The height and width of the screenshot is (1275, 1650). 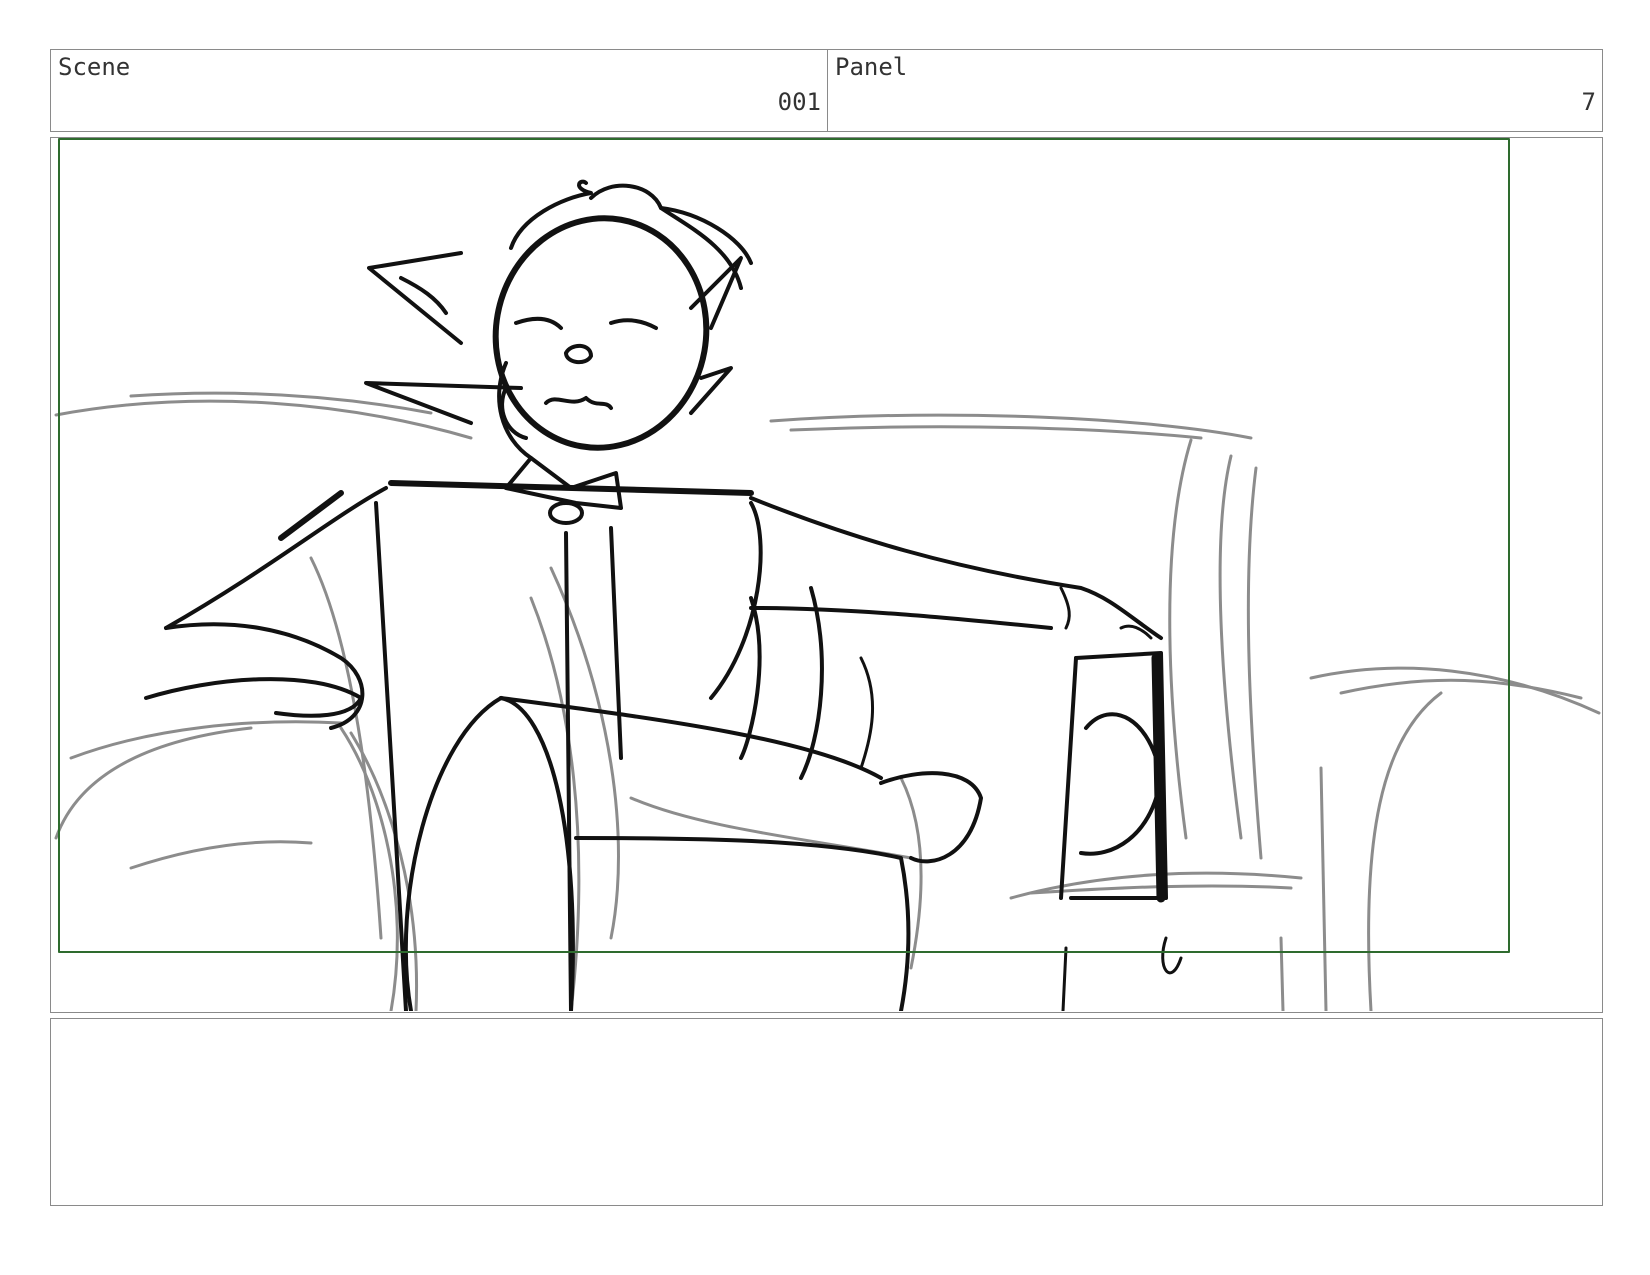 I want to click on panel-field: Panel 7, so click(x=1215, y=90).